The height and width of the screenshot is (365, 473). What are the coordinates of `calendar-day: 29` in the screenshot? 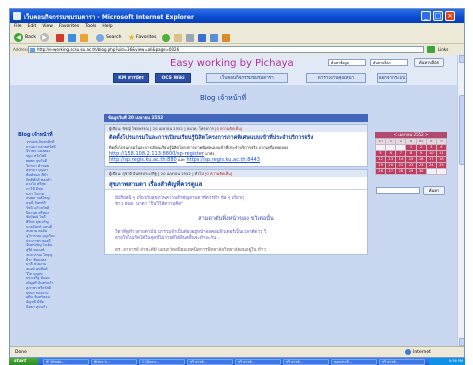 It's located at (411, 171).